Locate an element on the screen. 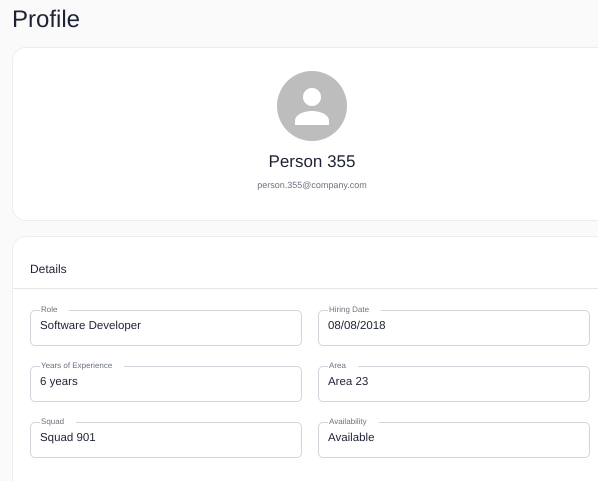 The height and width of the screenshot is (481, 598). person-name: Person 355 is located at coordinates (312, 162).